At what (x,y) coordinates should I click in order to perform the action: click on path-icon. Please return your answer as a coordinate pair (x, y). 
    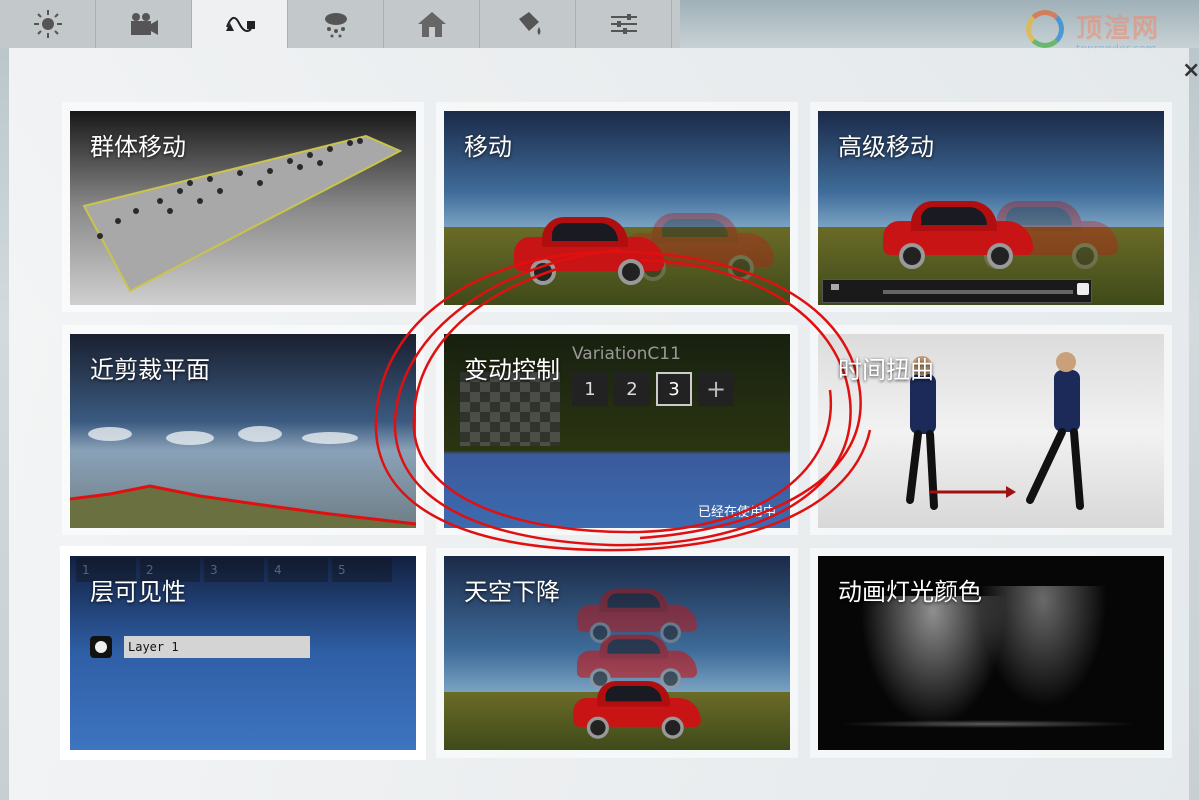
    Looking at the image, I should click on (240, 24).